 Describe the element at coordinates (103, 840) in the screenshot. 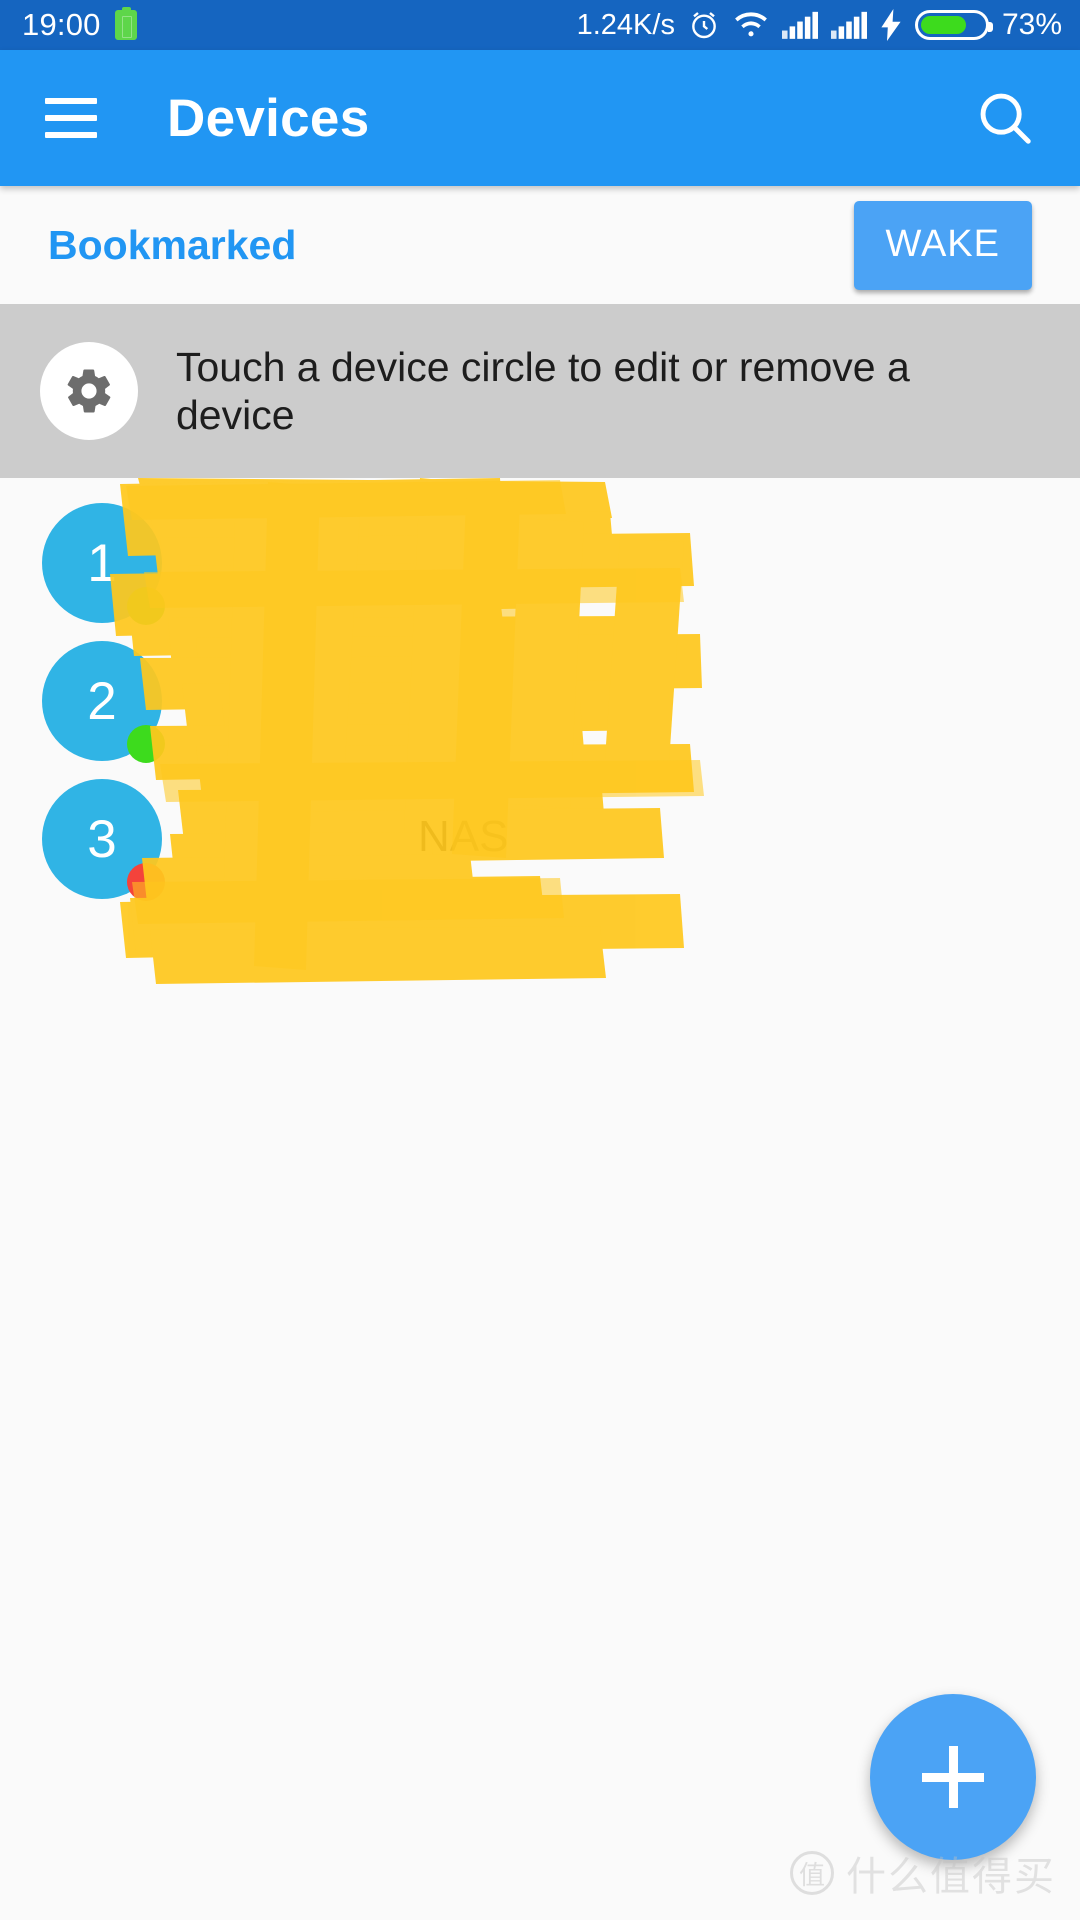

I see `device-circle-3: 3` at that location.